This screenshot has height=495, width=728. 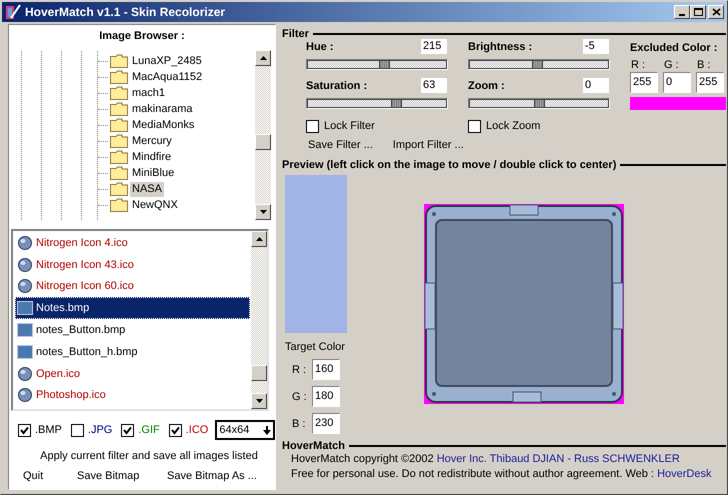 What do you see at coordinates (132, 243) in the screenshot?
I see `file-item: Nitrogen Icon 4.ico` at bounding box center [132, 243].